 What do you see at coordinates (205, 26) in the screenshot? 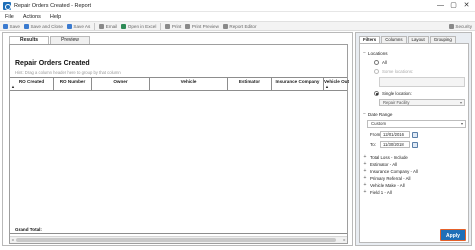
I see `print-preview-label: Print Preview` at bounding box center [205, 26].